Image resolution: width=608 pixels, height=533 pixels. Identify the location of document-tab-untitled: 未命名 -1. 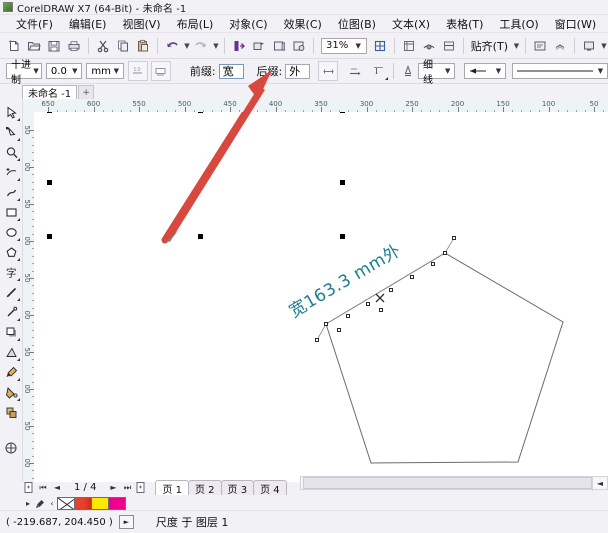
(50, 92).